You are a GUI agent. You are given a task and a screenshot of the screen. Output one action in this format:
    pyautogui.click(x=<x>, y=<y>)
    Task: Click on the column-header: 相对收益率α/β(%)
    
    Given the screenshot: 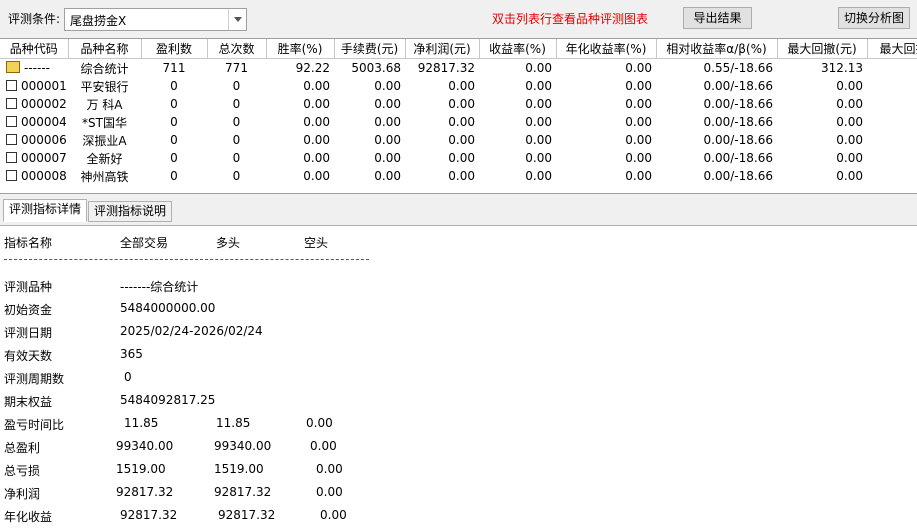 What is the action you would take?
    pyautogui.click(x=717, y=49)
    